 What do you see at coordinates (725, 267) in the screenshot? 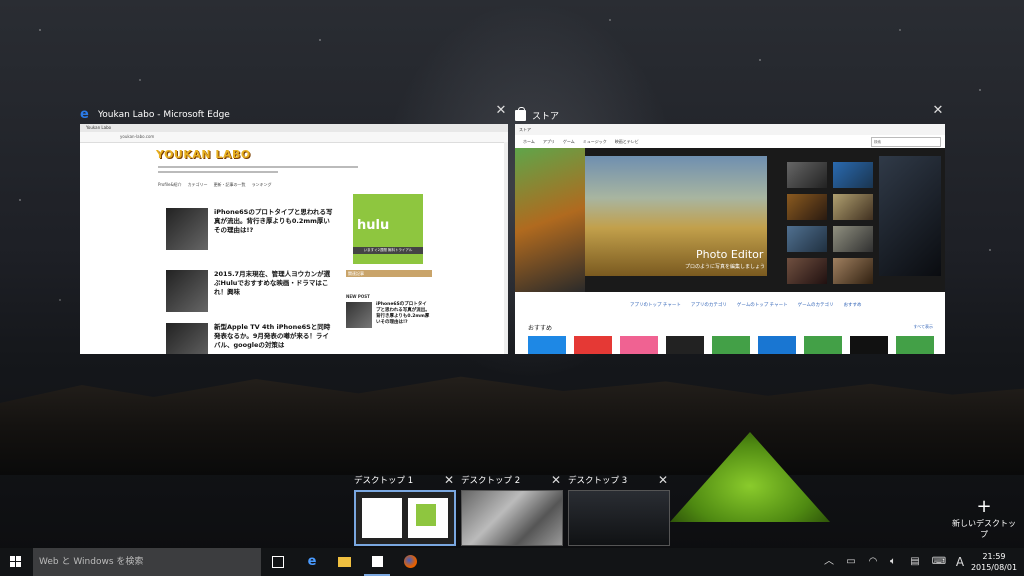
I see `hero-subtitle: プロのように写真を編集しましょう` at bounding box center [725, 267].